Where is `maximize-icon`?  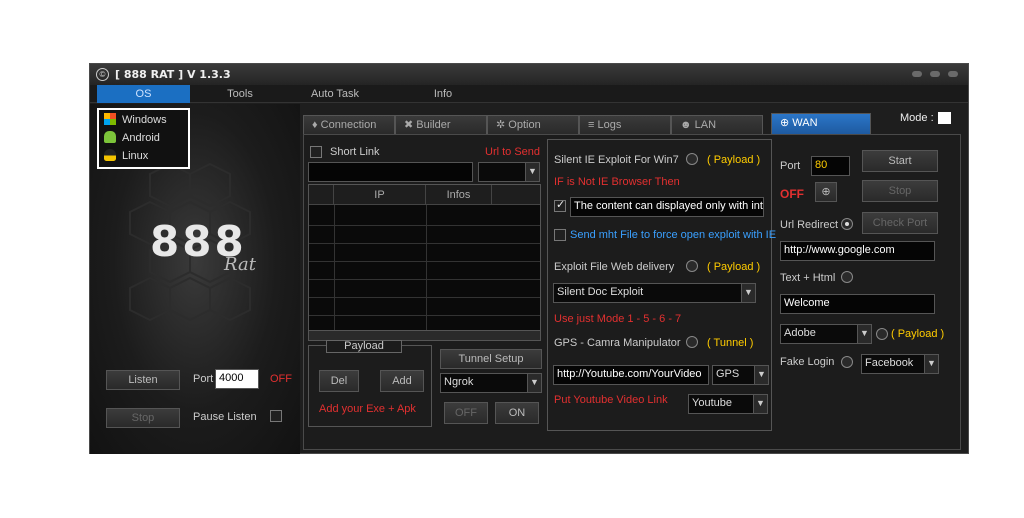
maximize-icon is located at coordinates (935, 74).